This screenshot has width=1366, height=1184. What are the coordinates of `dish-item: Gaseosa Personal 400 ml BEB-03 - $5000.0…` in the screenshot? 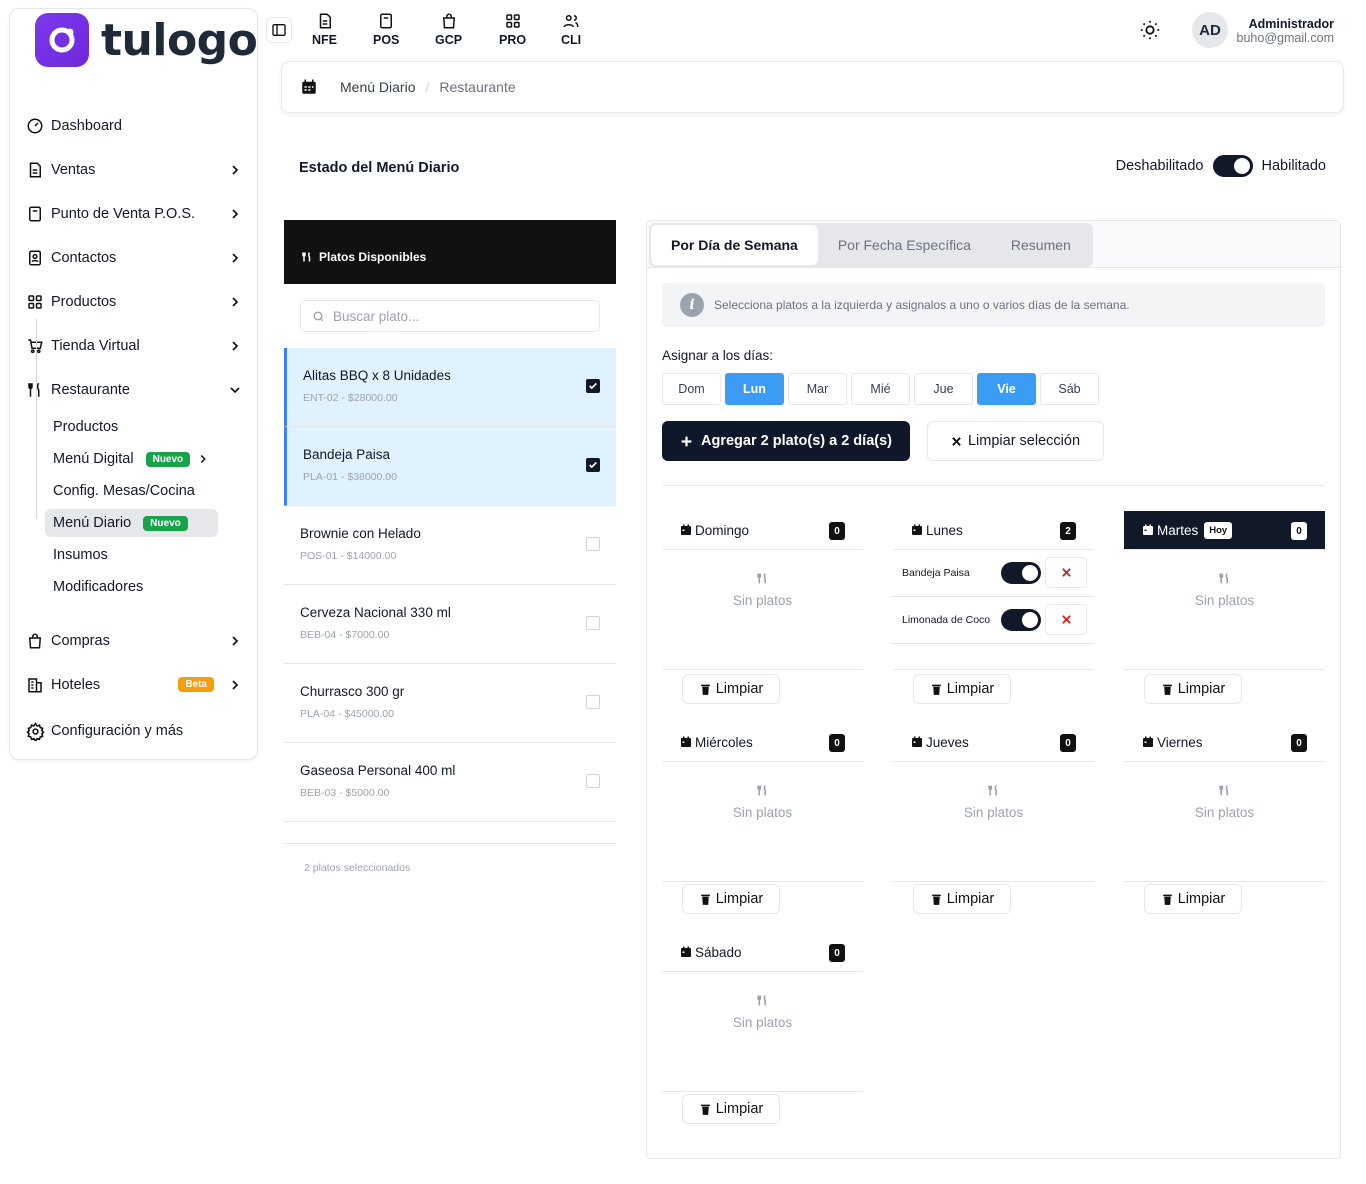 It's located at (450, 782).